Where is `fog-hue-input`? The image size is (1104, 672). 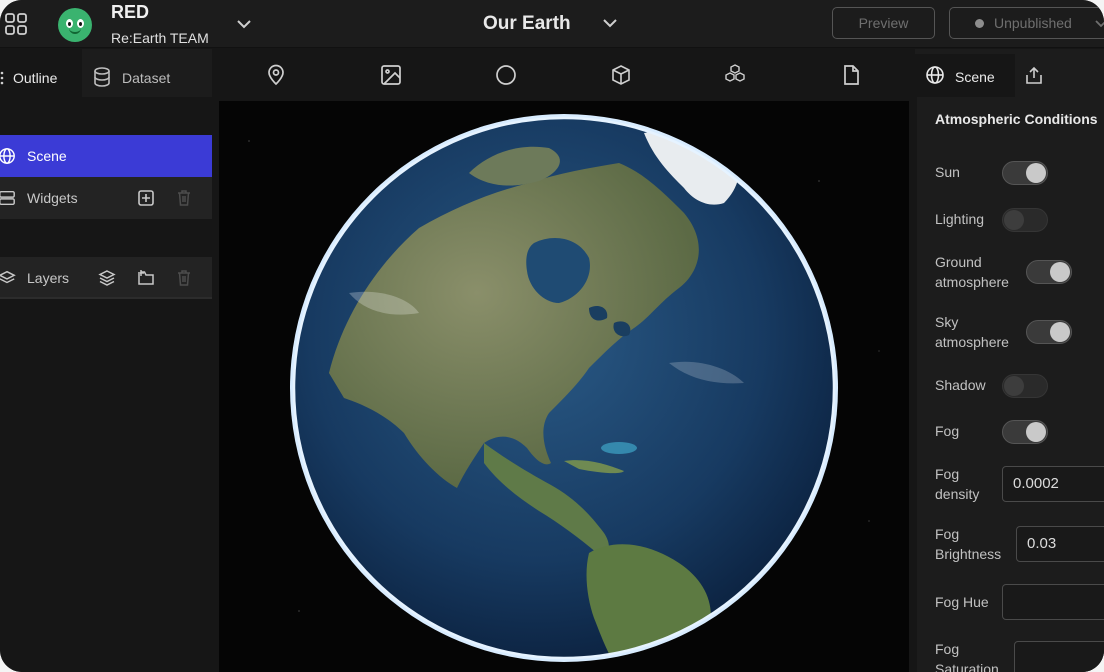
fog-hue-input is located at coordinates (1053, 602).